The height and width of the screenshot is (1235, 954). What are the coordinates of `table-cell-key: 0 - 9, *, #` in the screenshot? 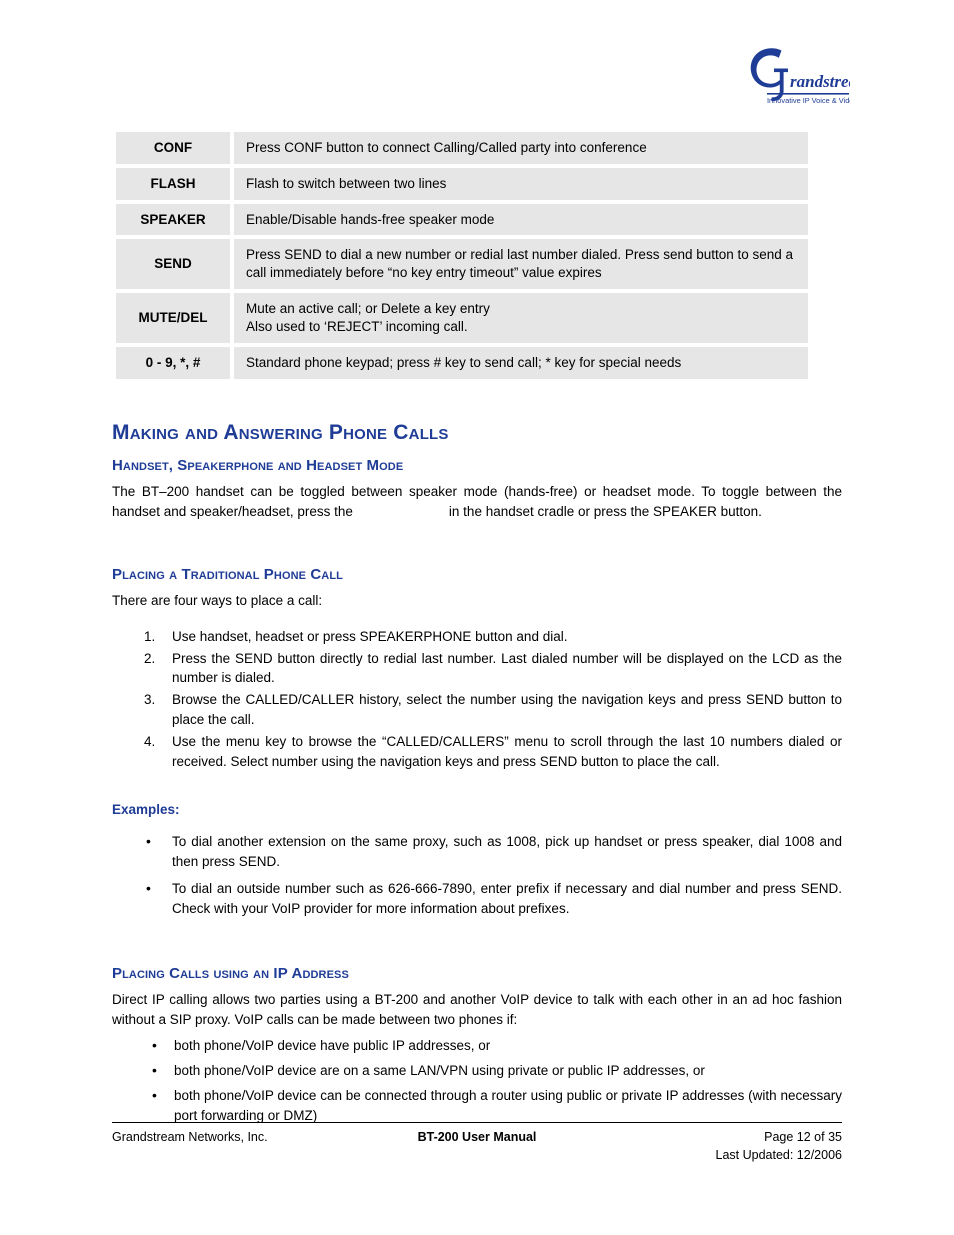 It's located at (173, 362).